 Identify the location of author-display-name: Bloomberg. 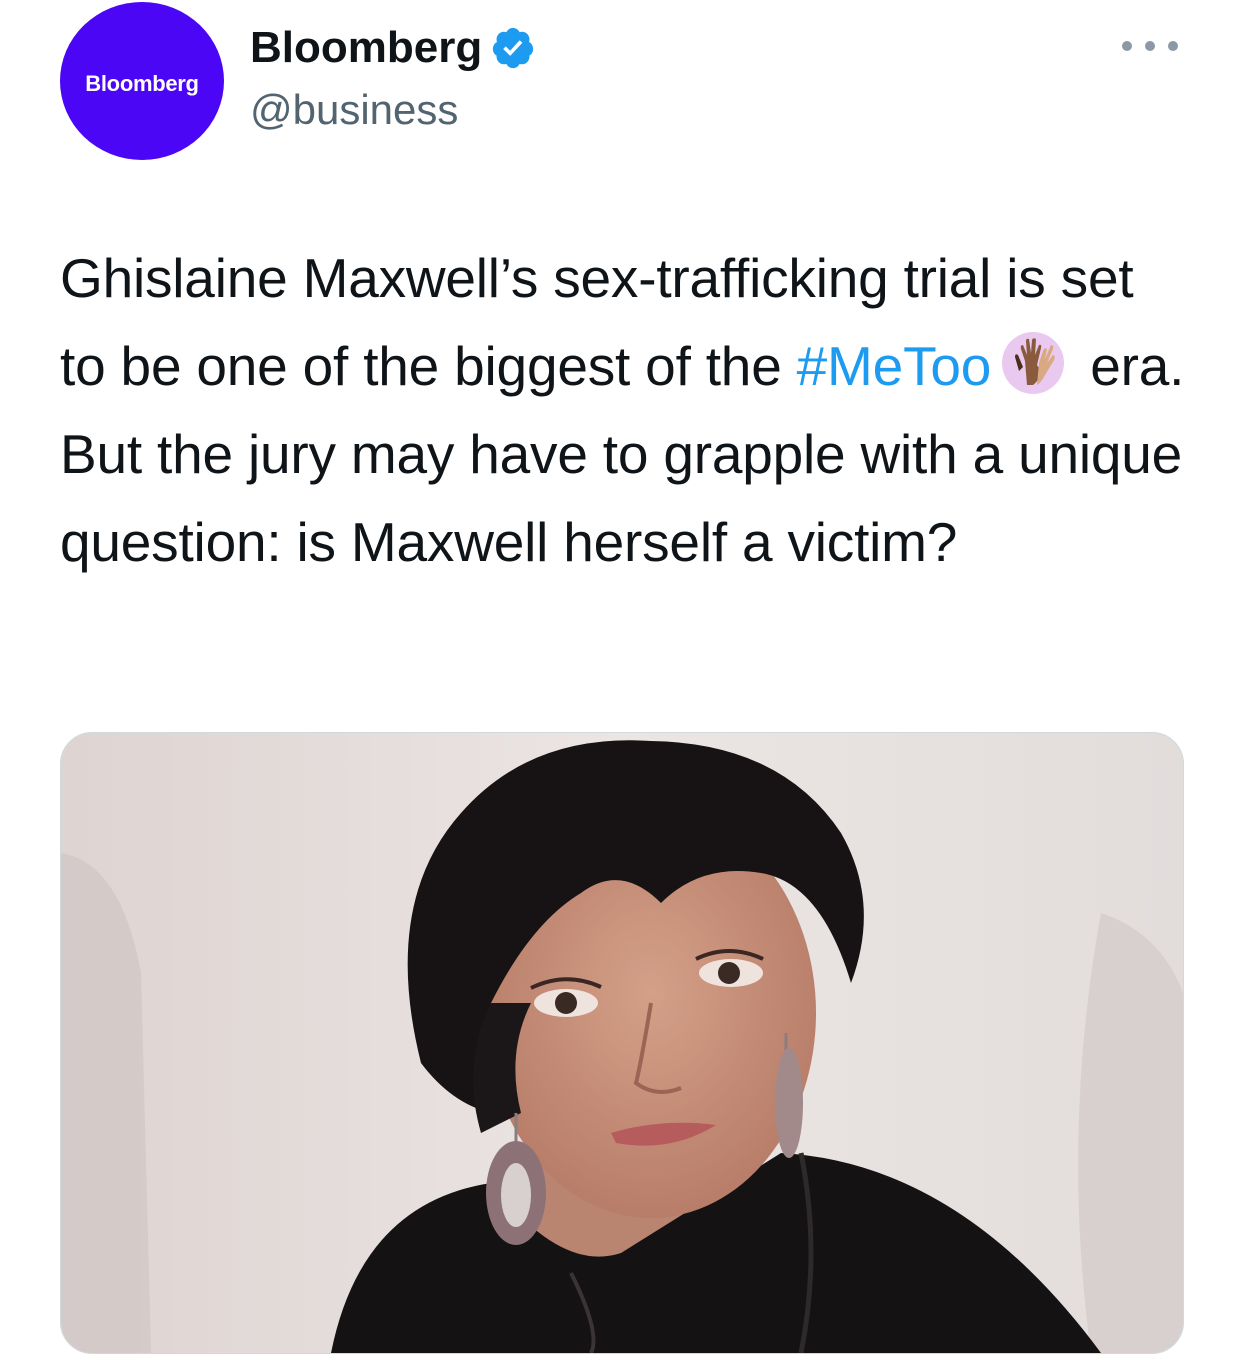
(366, 48).